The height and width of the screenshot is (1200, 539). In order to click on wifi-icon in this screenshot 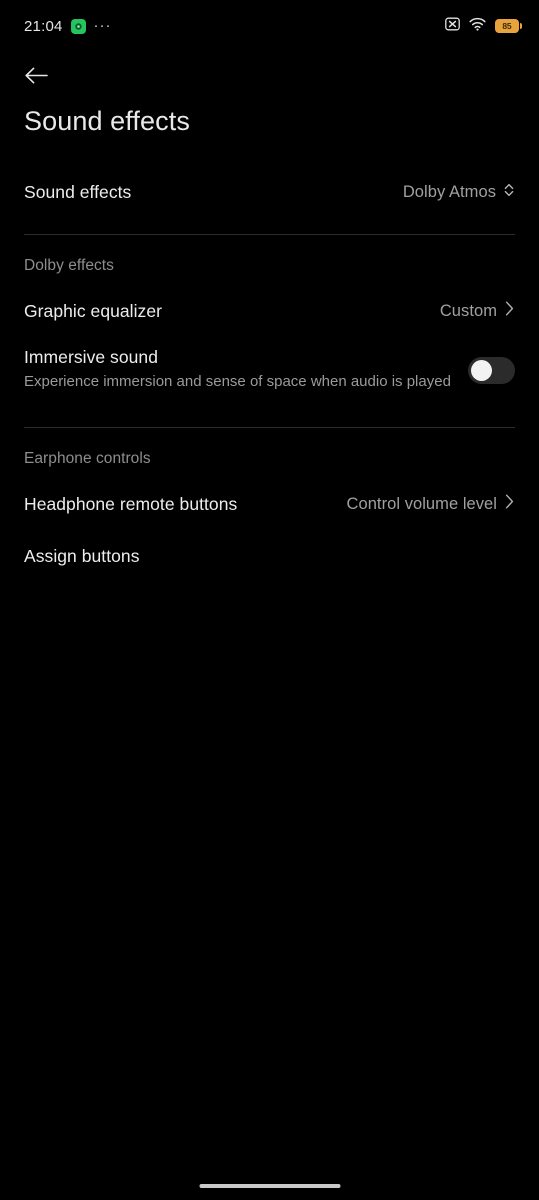, I will do `click(477, 26)`.